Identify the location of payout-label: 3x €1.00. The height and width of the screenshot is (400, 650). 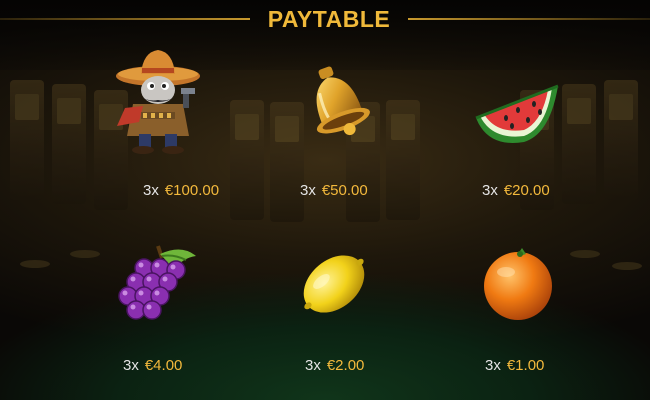
(514, 365).